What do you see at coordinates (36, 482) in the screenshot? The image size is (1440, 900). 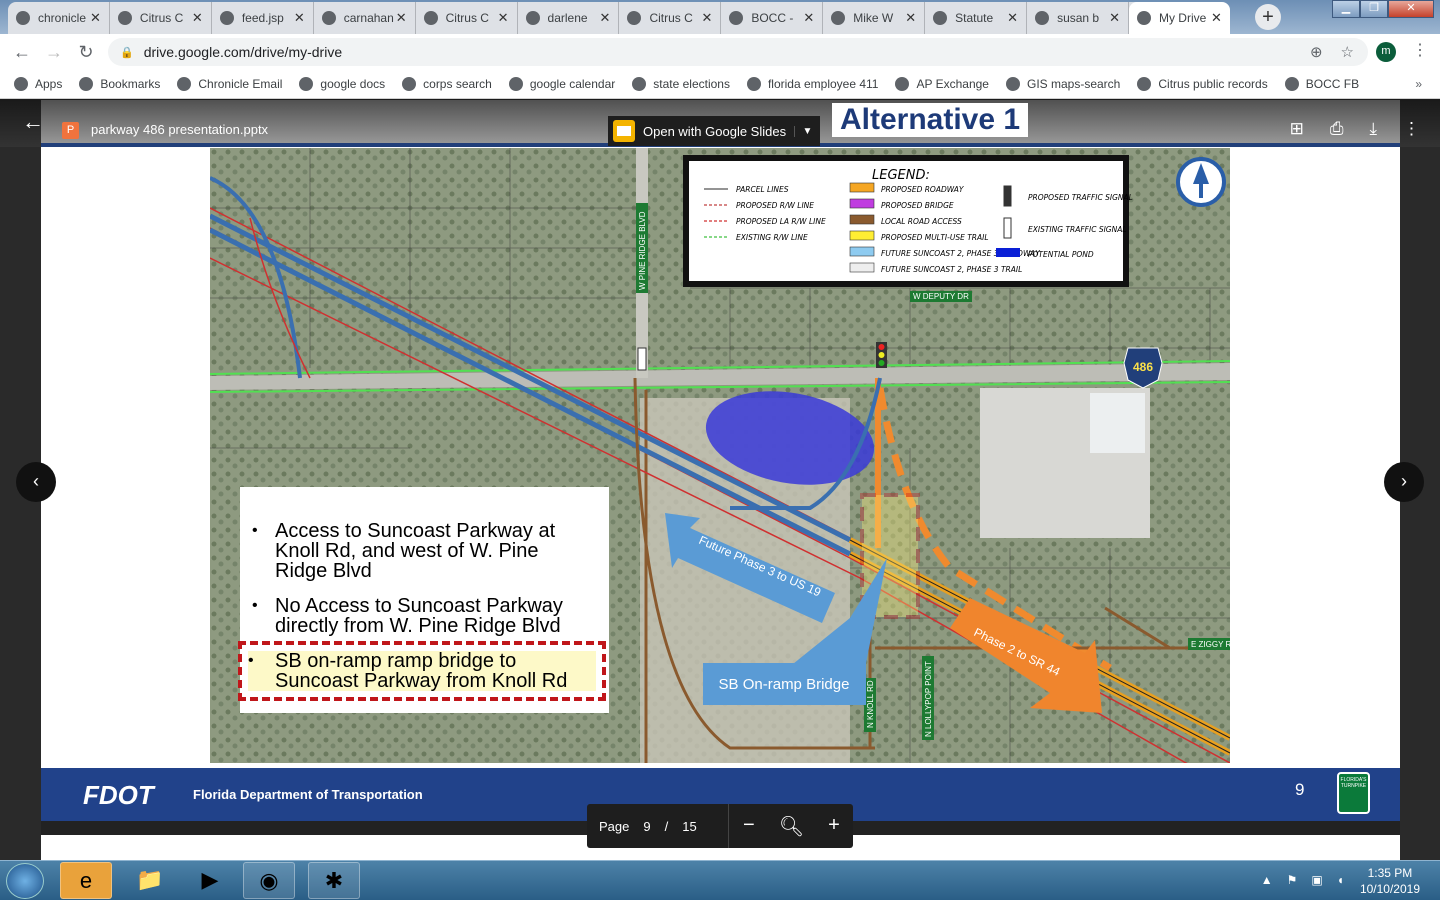 I see `previous-file-button: ‹` at bounding box center [36, 482].